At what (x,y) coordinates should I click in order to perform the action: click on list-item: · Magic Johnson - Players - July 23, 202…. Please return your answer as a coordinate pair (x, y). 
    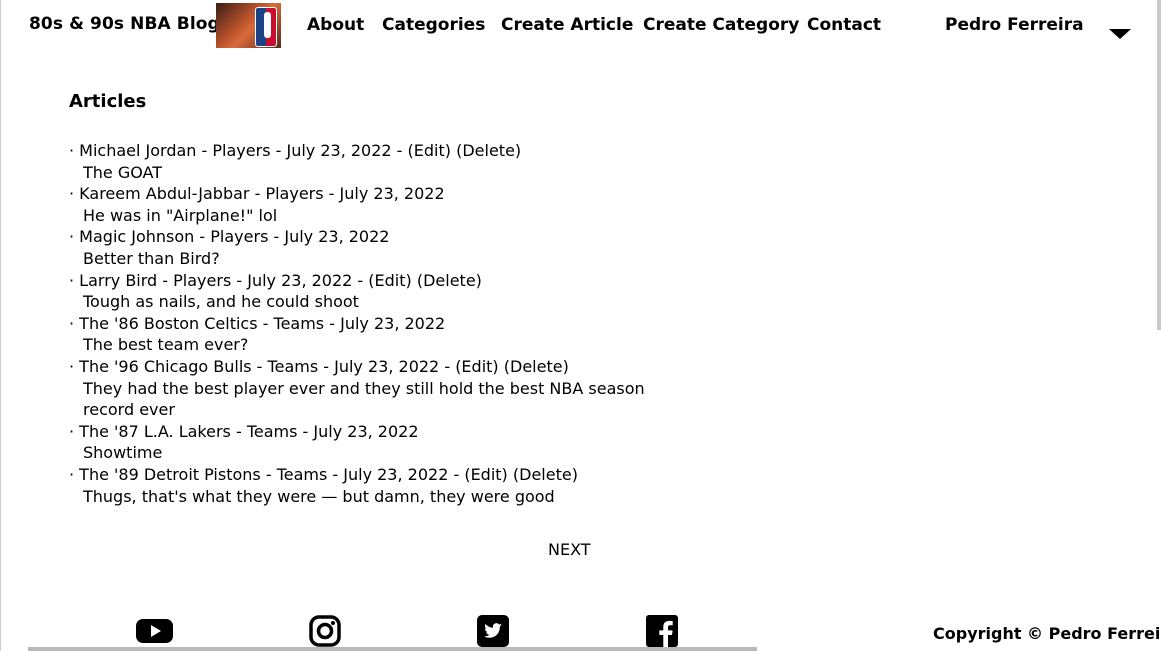
    Looking at the image, I should click on (364, 247).